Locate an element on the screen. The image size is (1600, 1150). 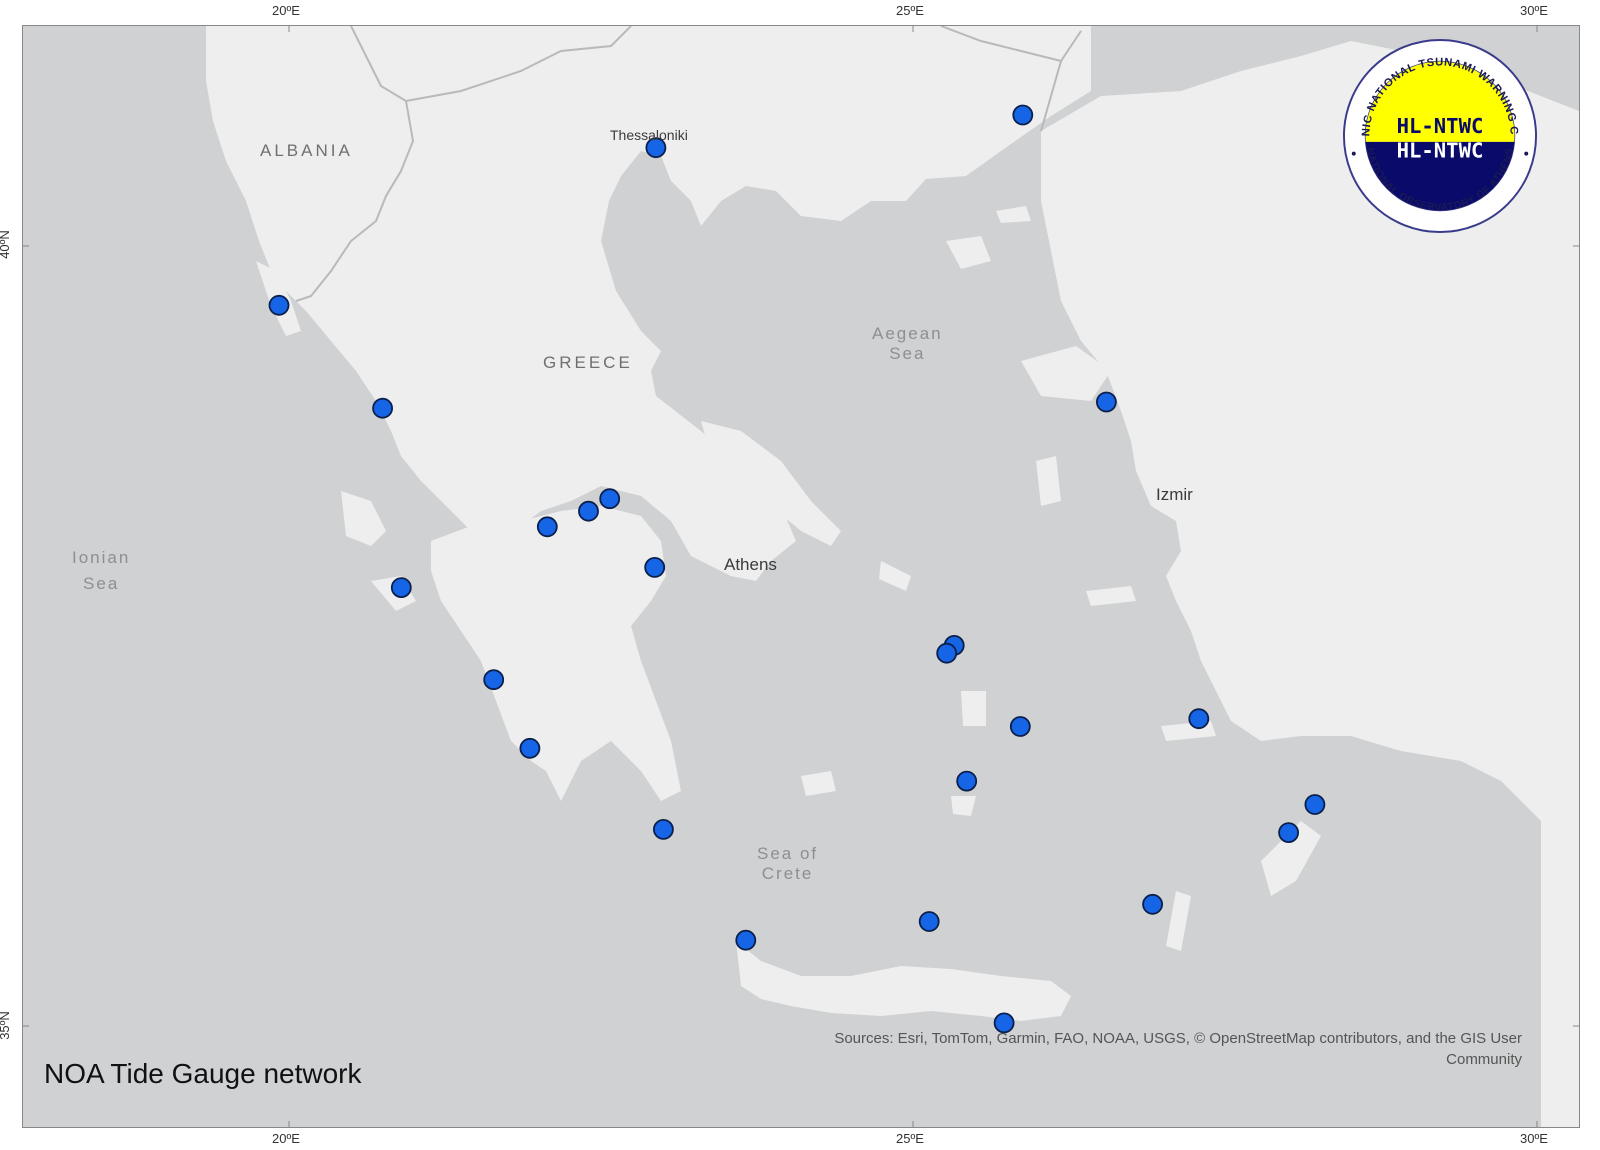
lon-label-bottom-30: 30ºE is located at coordinates (1534, 1138).